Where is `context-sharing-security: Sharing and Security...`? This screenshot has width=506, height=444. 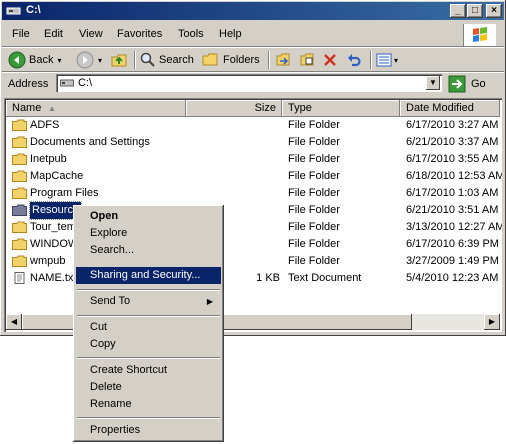 context-sharing-security: Sharing and Security... is located at coordinates (148, 275).